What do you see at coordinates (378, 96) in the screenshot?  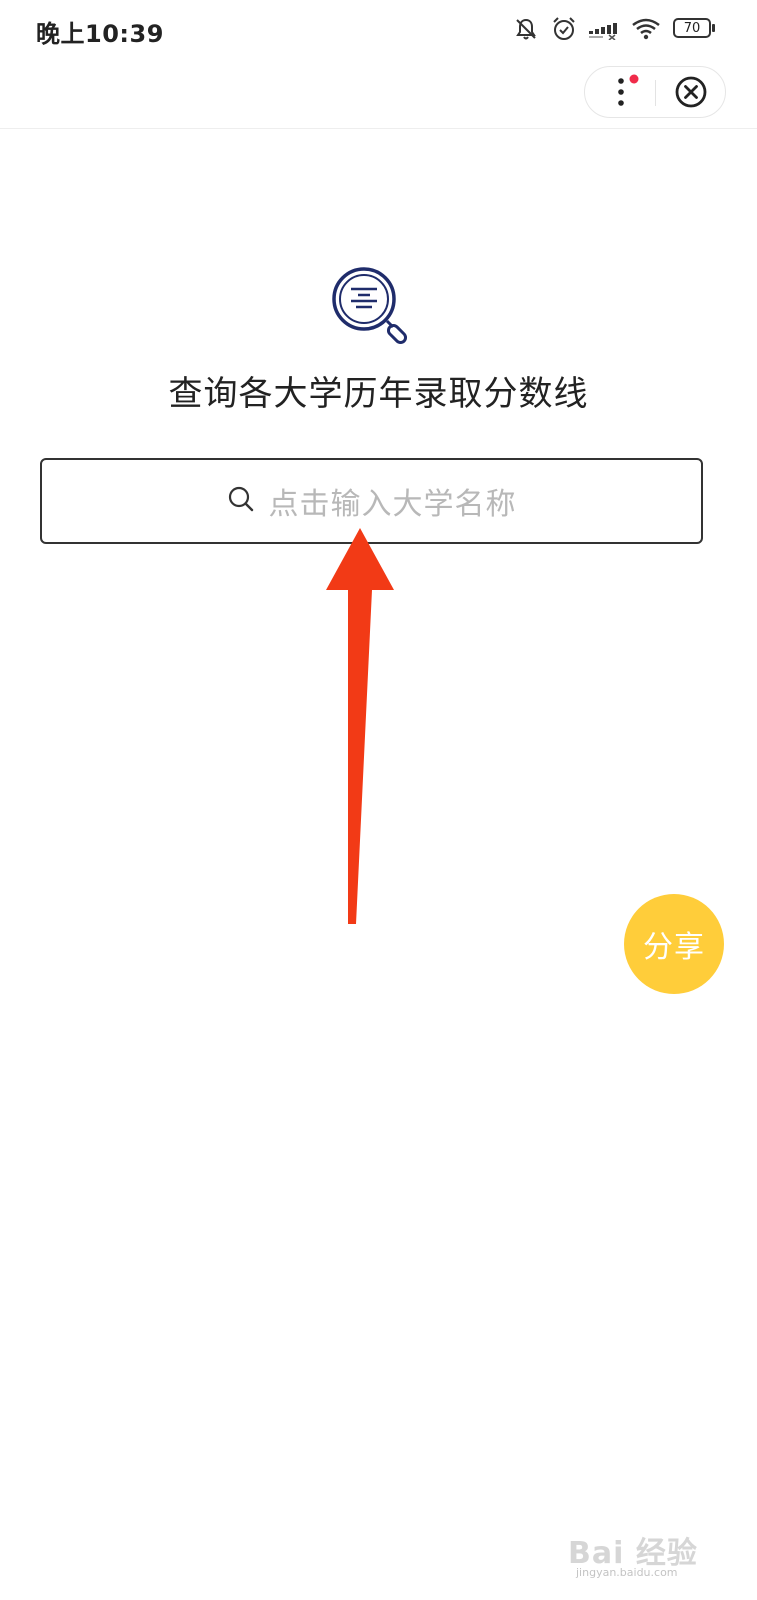 I see `header` at bounding box center [378, 96].